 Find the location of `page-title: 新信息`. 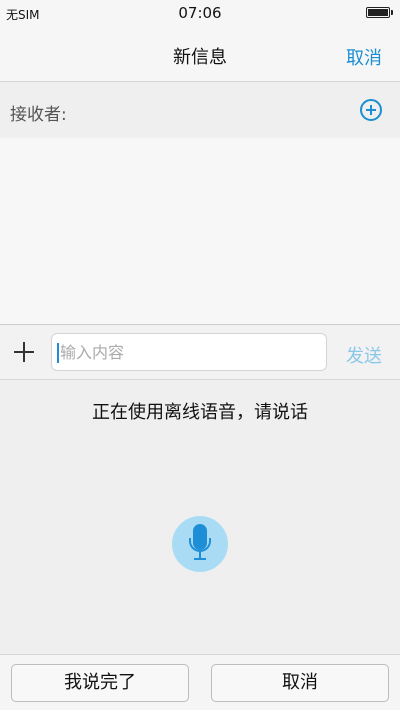

page-title: 新信息 is located at coordinates (200, 57).